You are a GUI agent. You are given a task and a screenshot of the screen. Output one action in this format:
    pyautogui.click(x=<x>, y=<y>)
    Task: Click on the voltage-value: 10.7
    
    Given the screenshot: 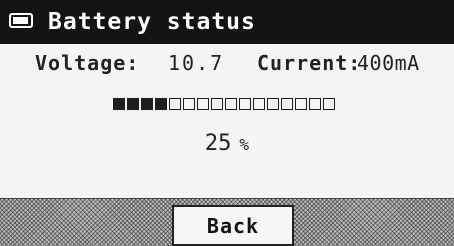 What is the action you would take?
    pyautogui.click(x=196, y=63)
    